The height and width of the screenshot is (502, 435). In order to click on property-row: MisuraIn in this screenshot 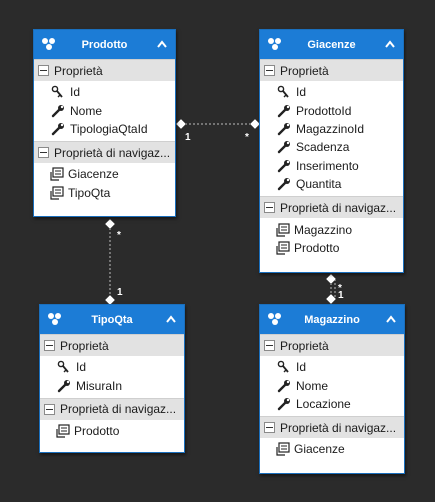, I will do `click(112, 385)`.